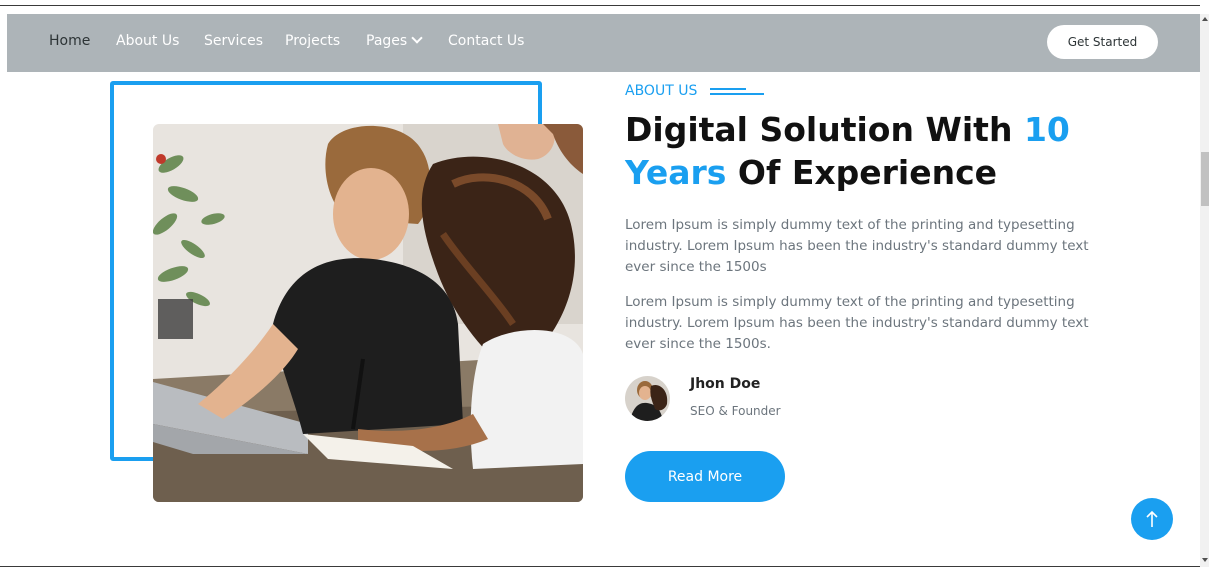  I want to click on nav-projects: Projects, so click(312, 41).